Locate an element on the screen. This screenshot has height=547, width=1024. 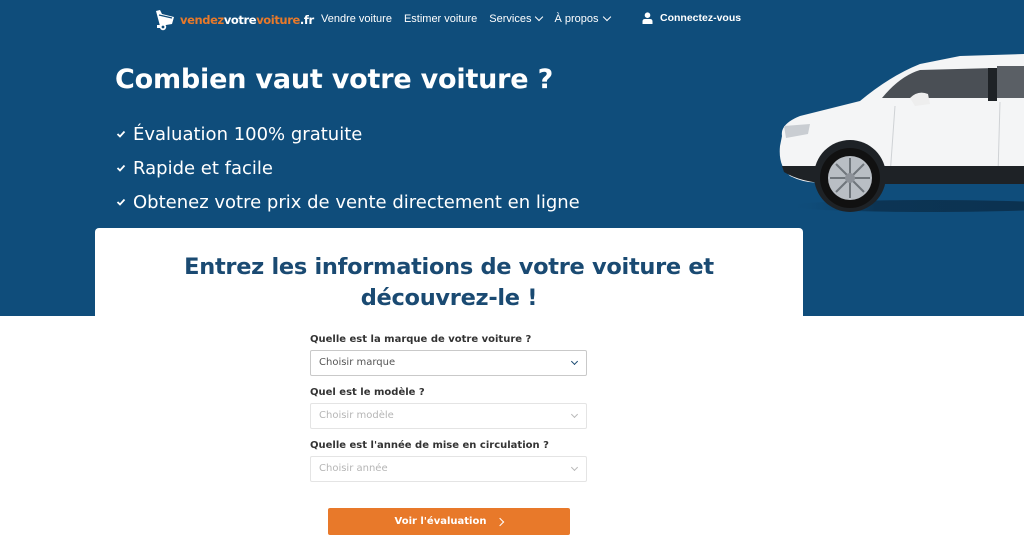
nav-label: Vendre voiture is located at coordinates (356, 19).